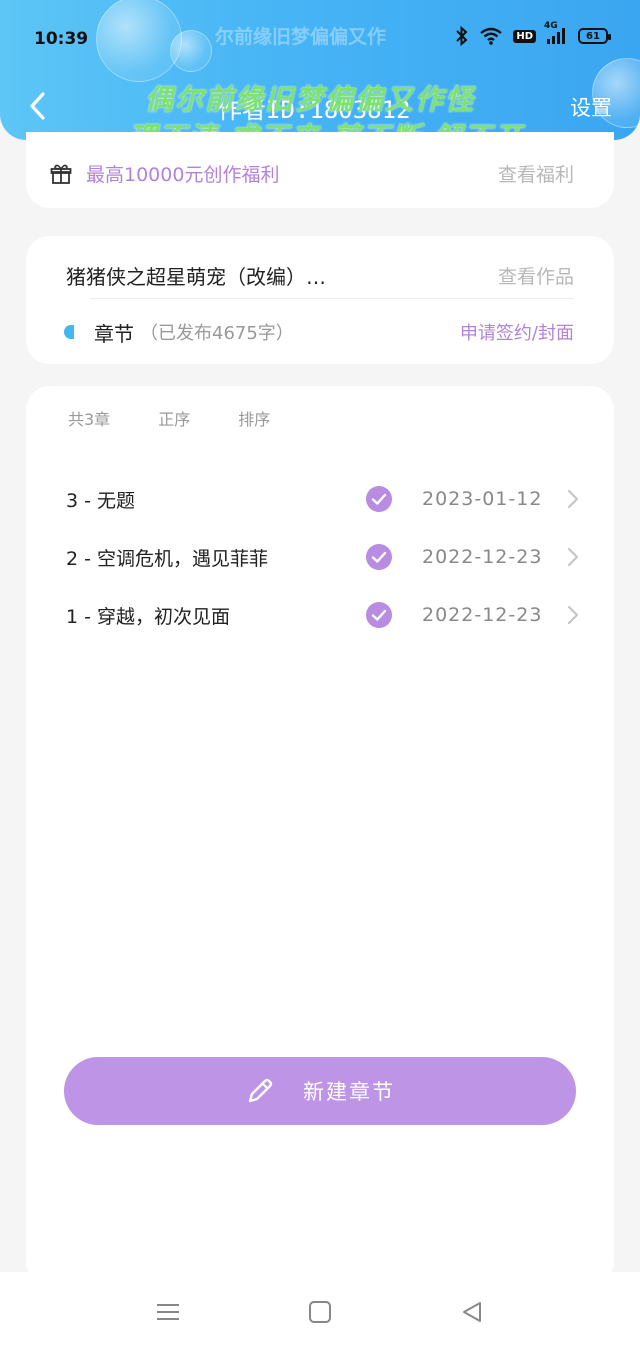  I want to click on nav-back-button, so click(472, 1312).